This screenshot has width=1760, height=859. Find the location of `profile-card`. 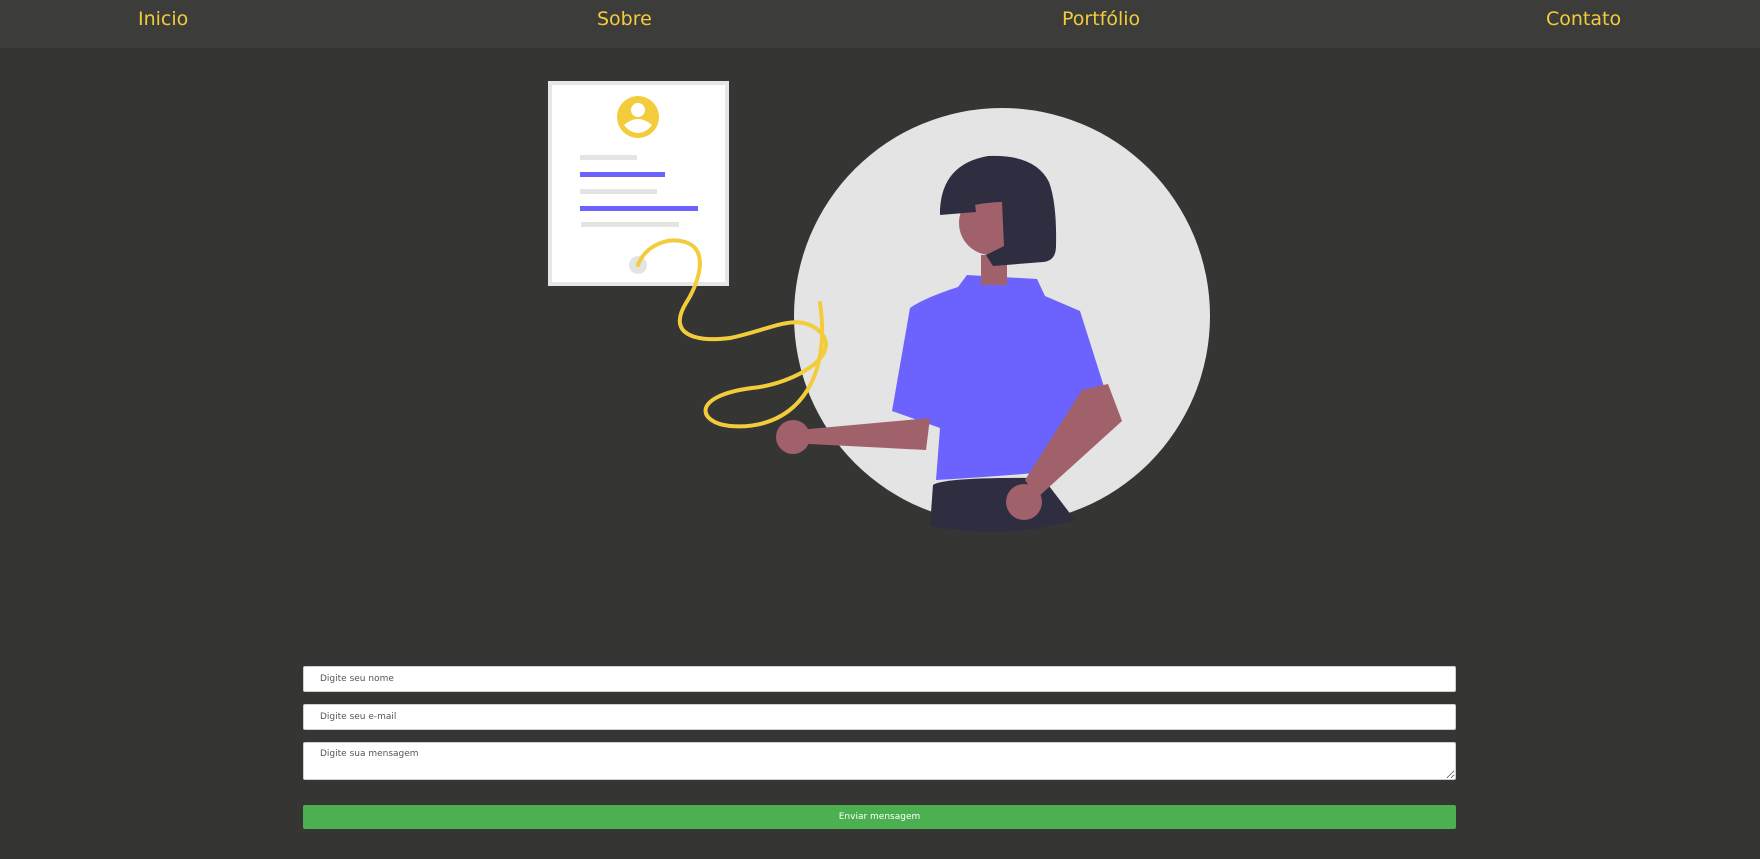

profile-card is located at coordinates (638, 183).